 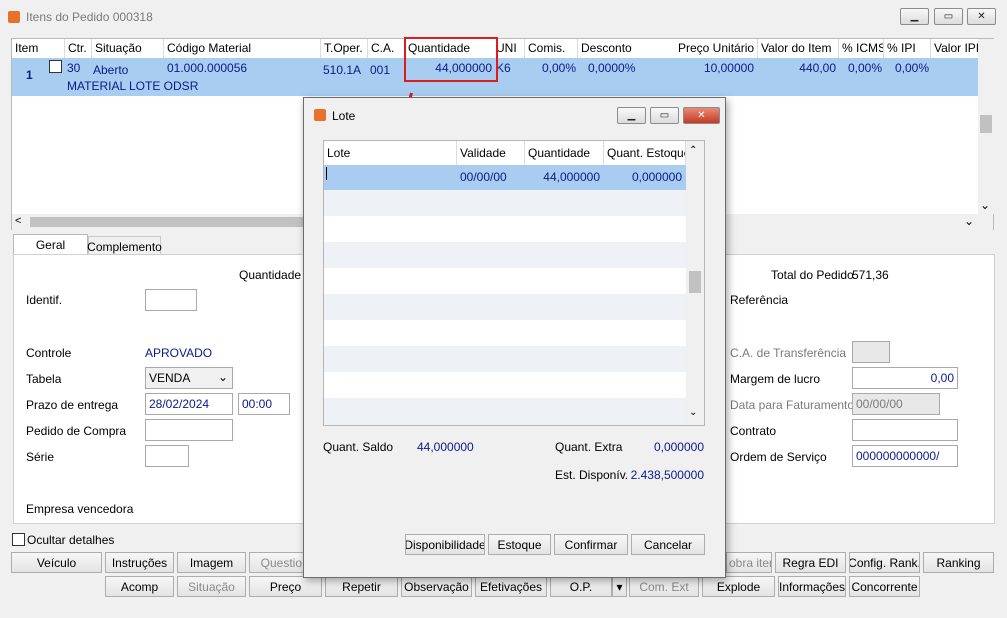 I want to click on ordem-label: Ordem de Serviço, so click(x=778, y=457).